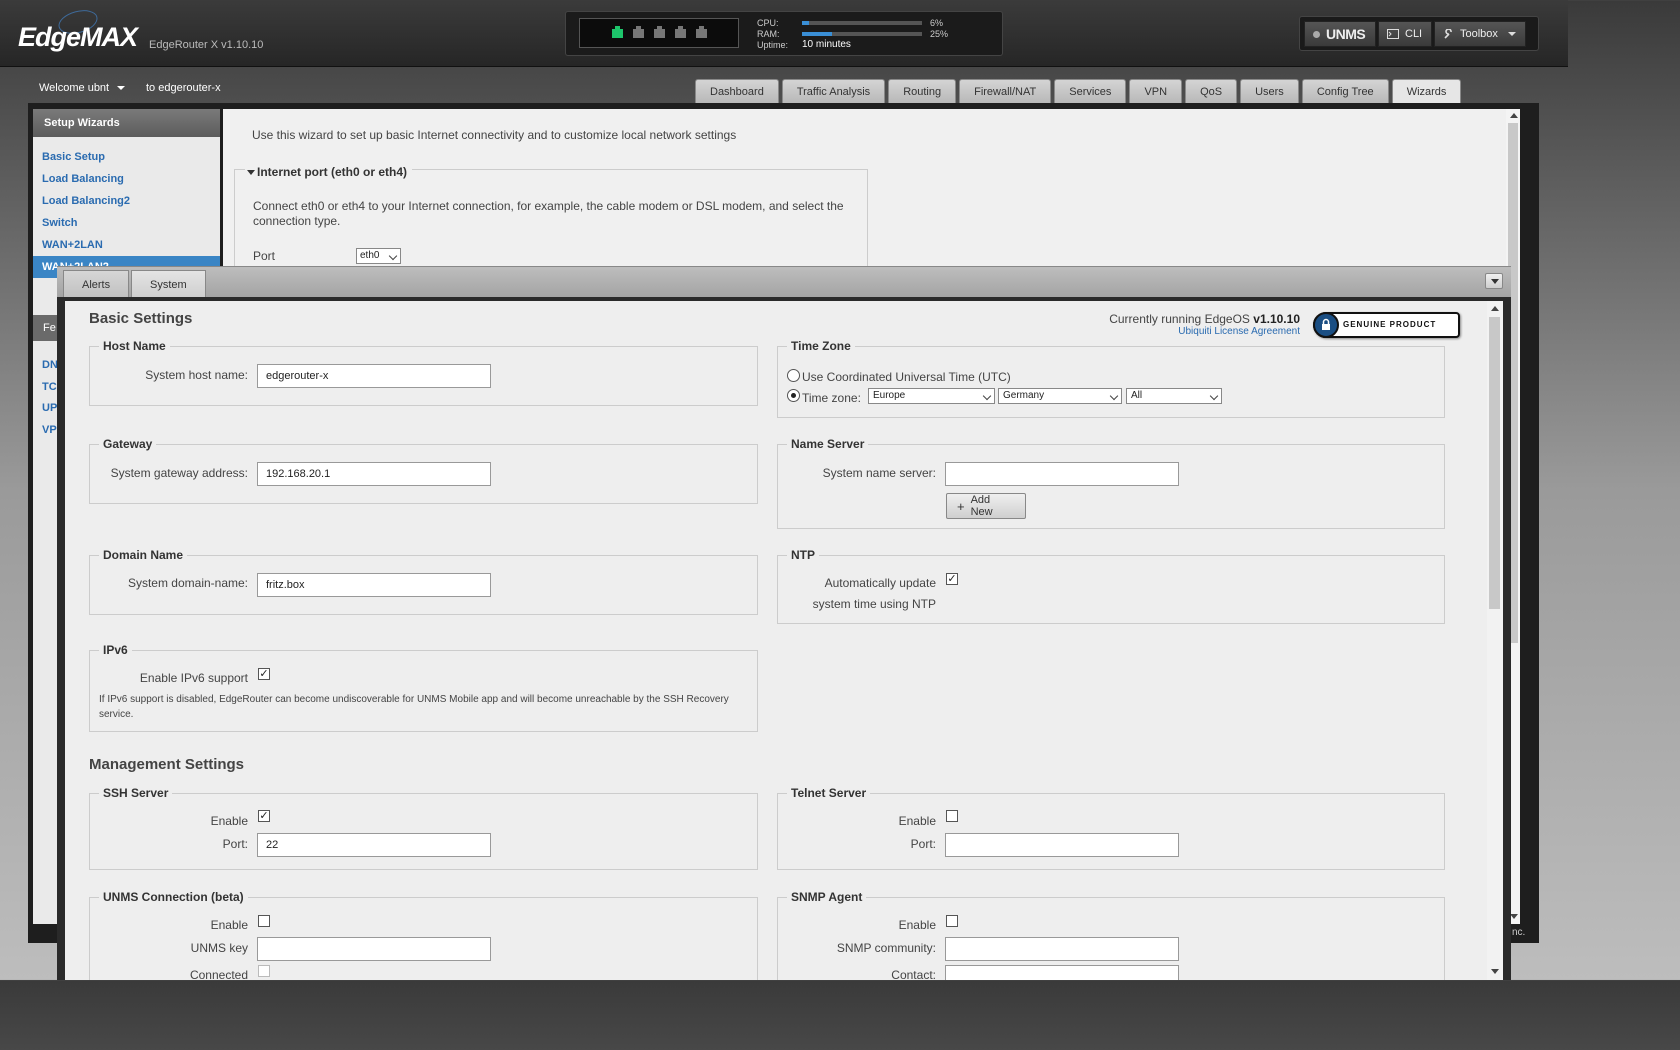 Image resolution: width=1680 pixels, height=1050 pixels. I want to click on gateway-legend: Gateway, so click(128, 444).